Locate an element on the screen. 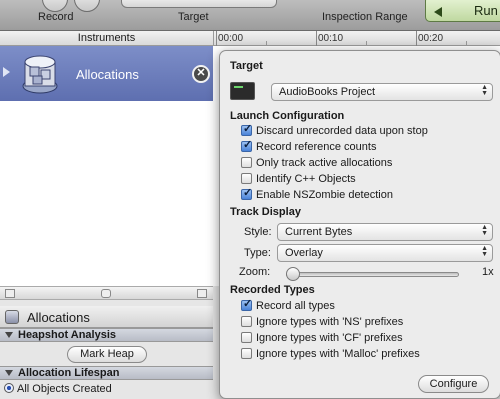  inspection-range-label: Inspection Range is located at coordinates (365, 17).